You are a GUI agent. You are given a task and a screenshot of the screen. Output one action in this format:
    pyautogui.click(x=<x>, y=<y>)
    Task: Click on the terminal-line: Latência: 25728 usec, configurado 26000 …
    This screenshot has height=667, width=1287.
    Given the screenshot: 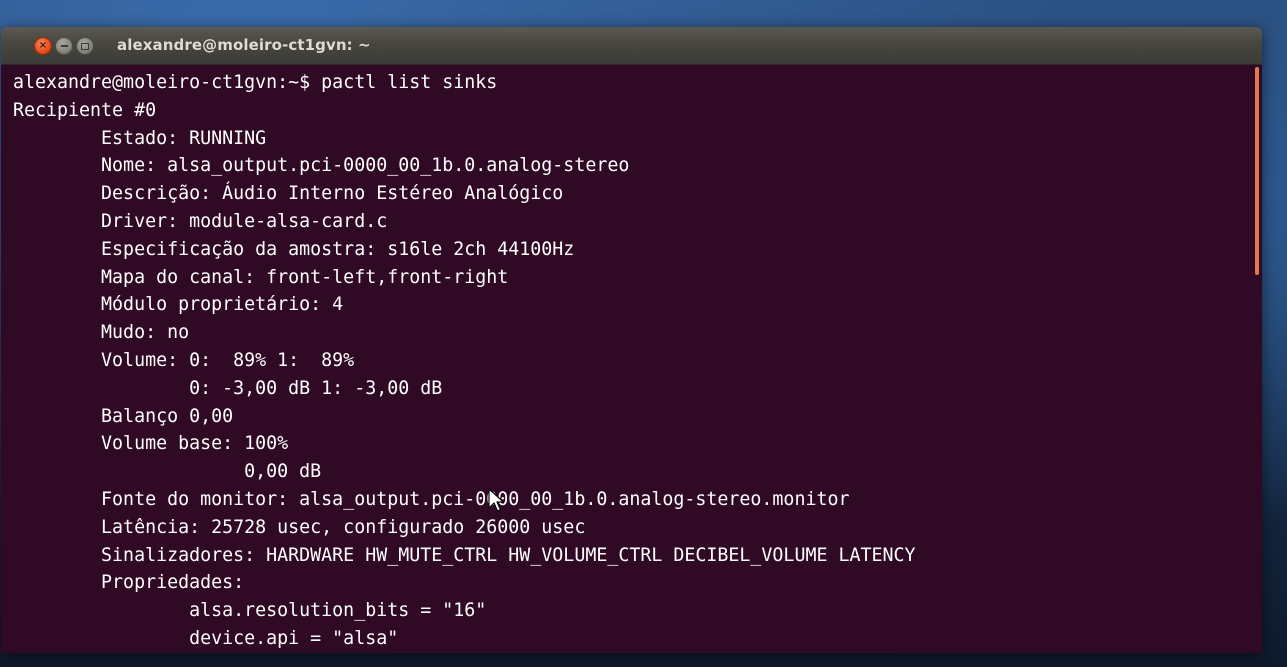 What is the action you would take?
    pyautogui.click(x=299, y=527)
    